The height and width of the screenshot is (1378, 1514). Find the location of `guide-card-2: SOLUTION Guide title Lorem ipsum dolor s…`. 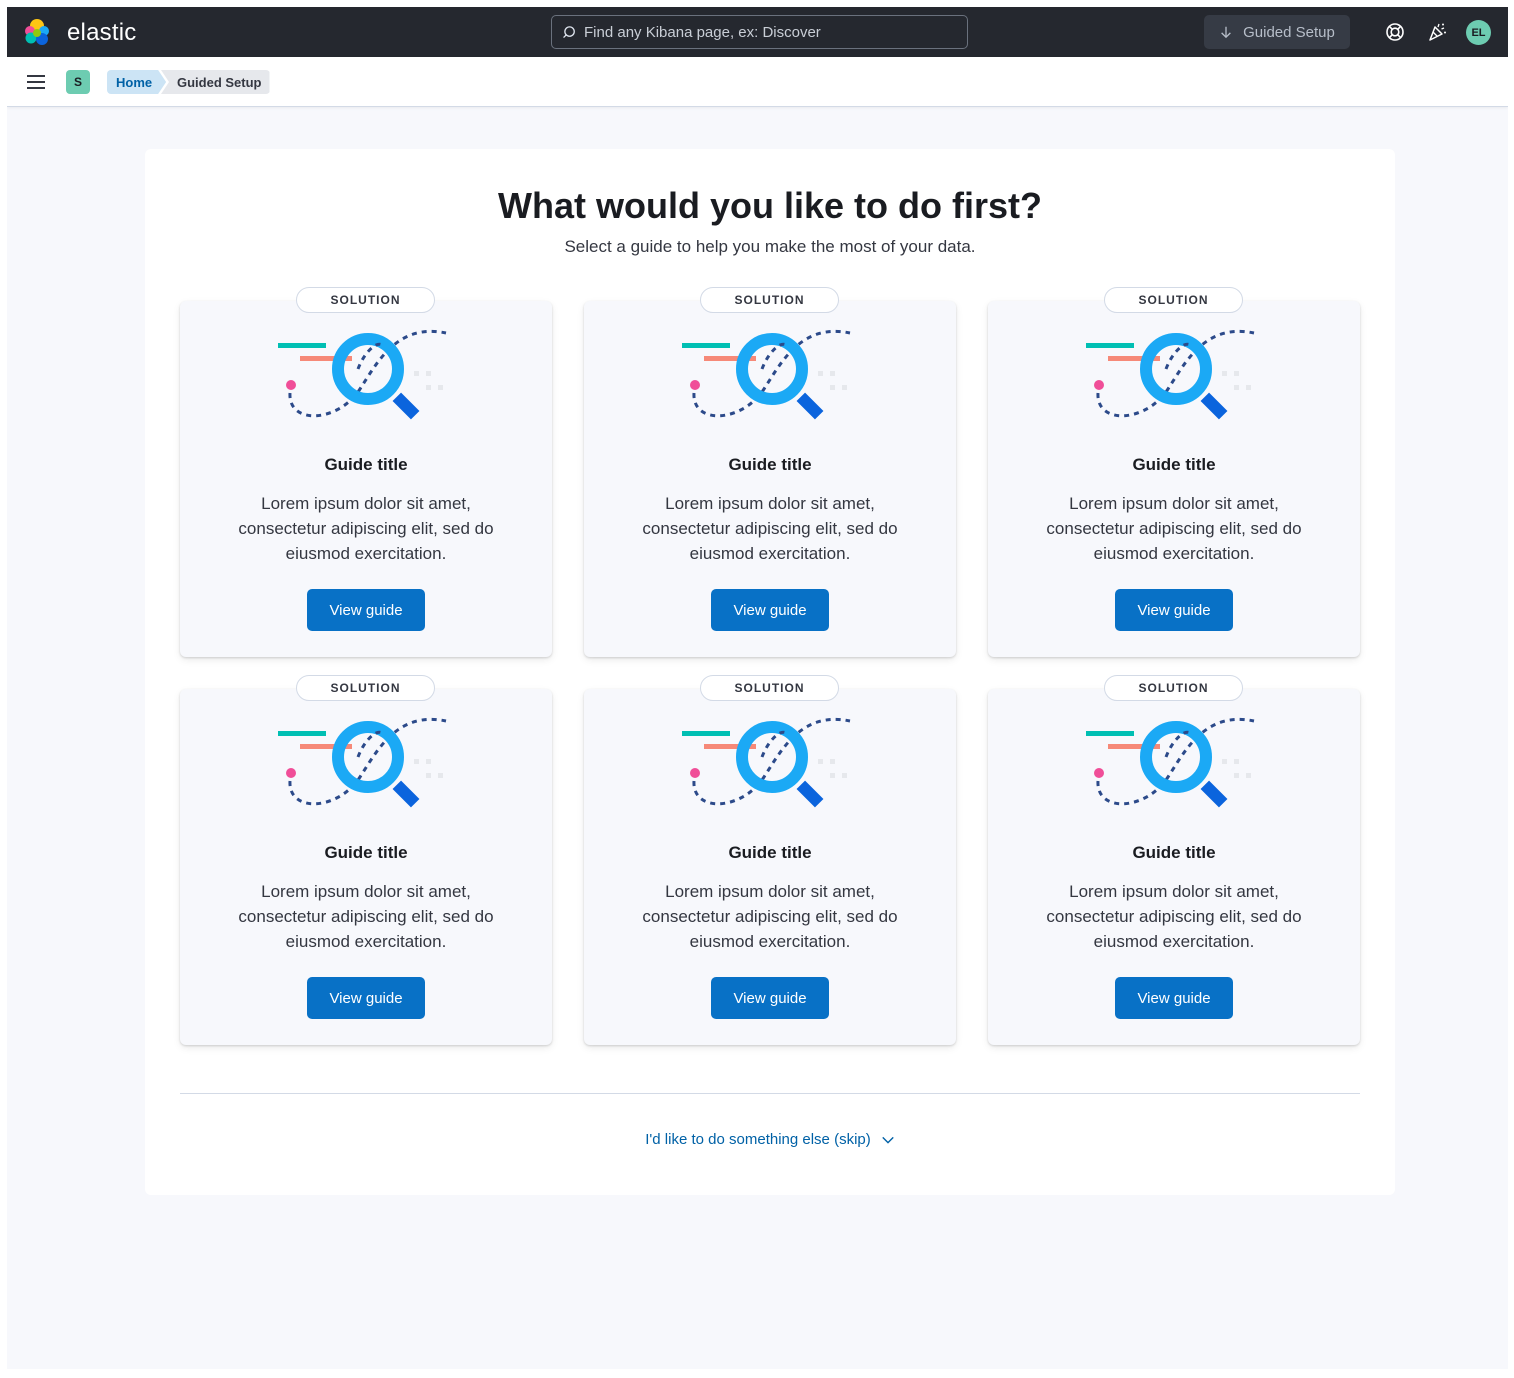

guide-card-2: SOLUTION Guide title Lorem ipsum dolor s… is located at coordinates (770, 472).